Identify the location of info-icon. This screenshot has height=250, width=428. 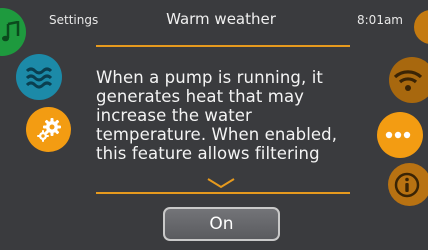
(408, 184).